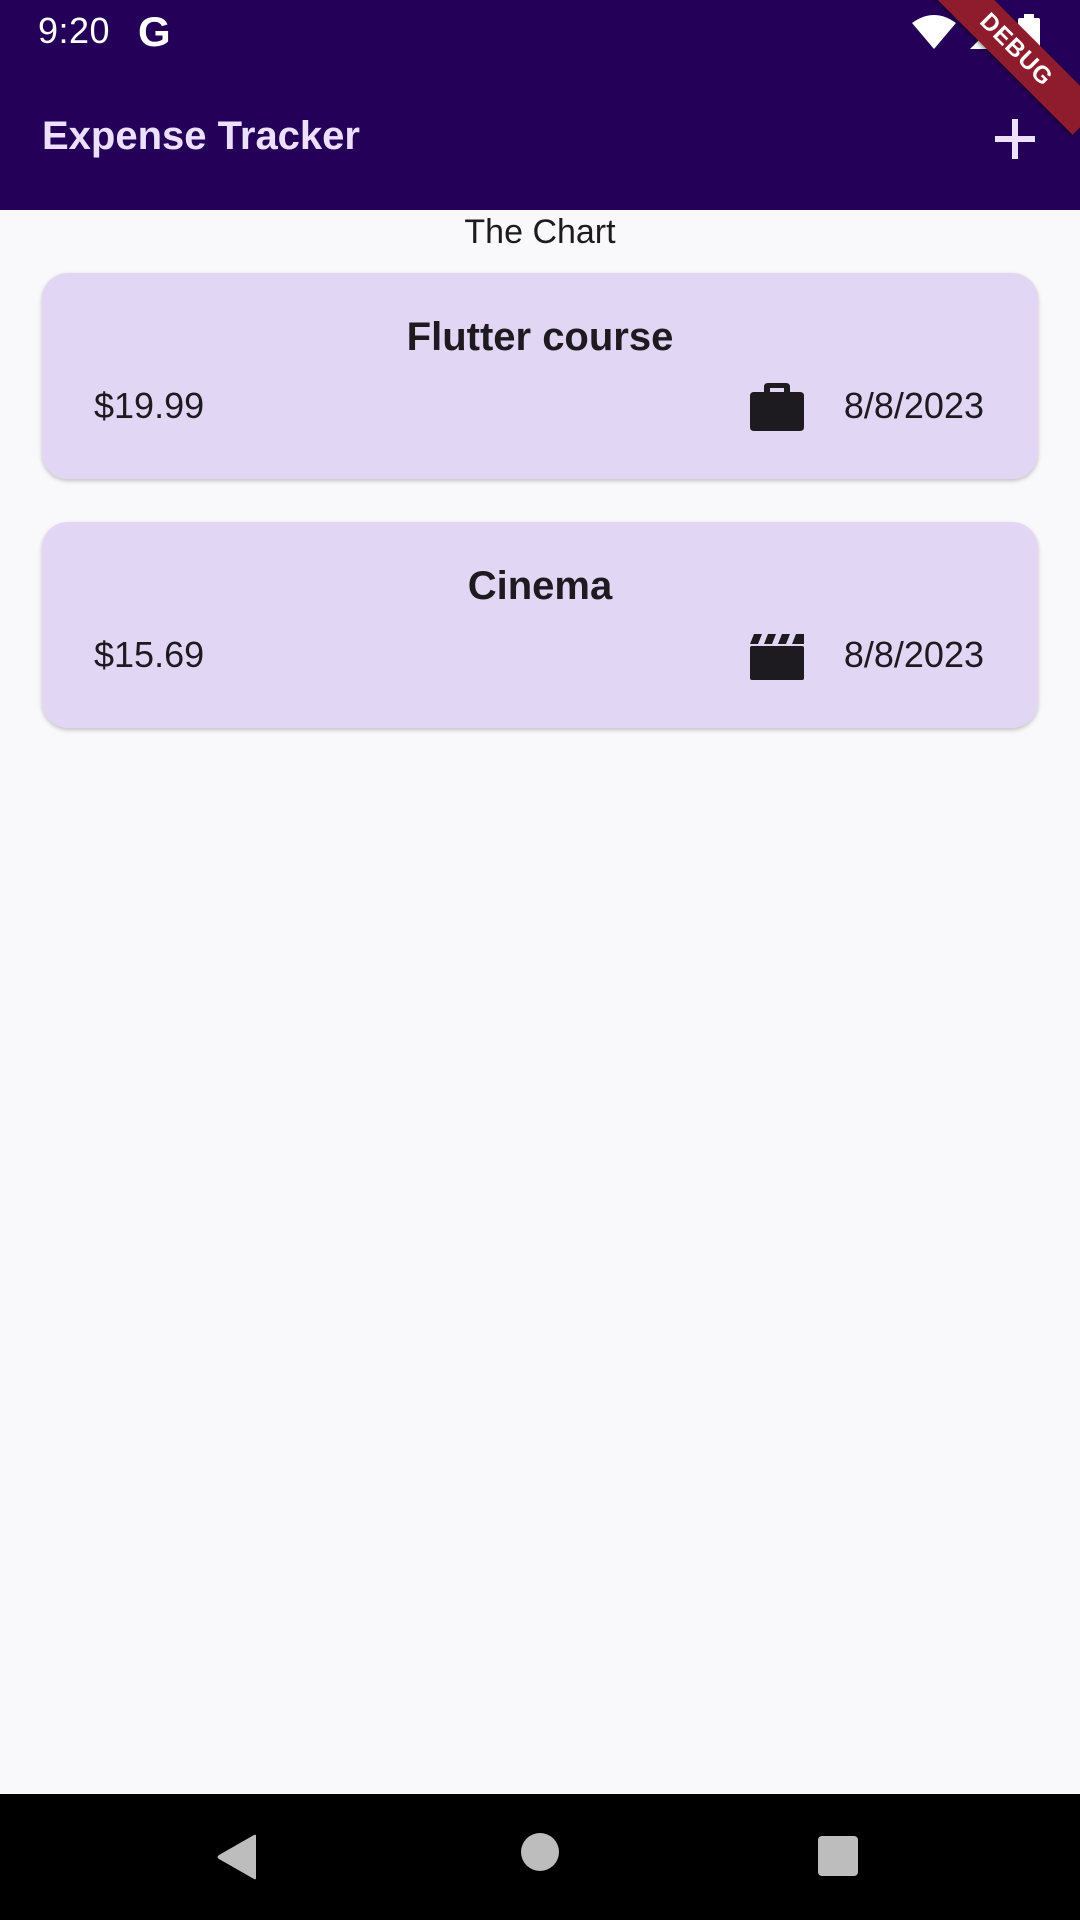  I want to click on expense-card: Flutter course $19.99 8/8/2023, so click(540, 376).